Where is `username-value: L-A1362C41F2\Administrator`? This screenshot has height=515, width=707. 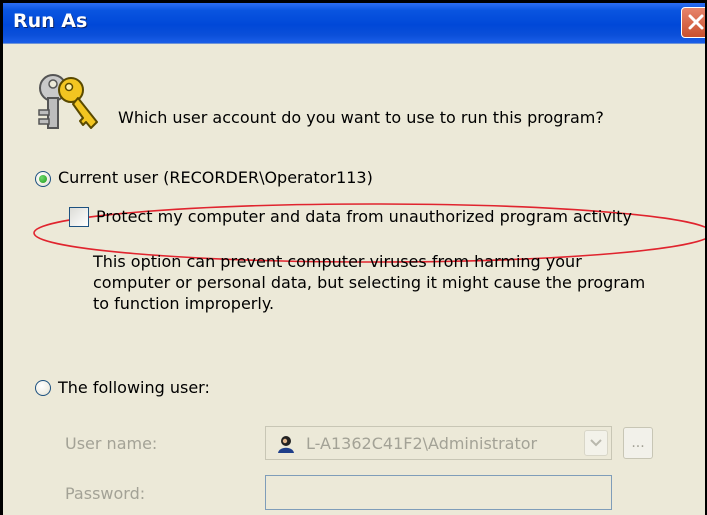
username-value: L-A1362C41F2\Administrator is located at coordinates (422, 443).